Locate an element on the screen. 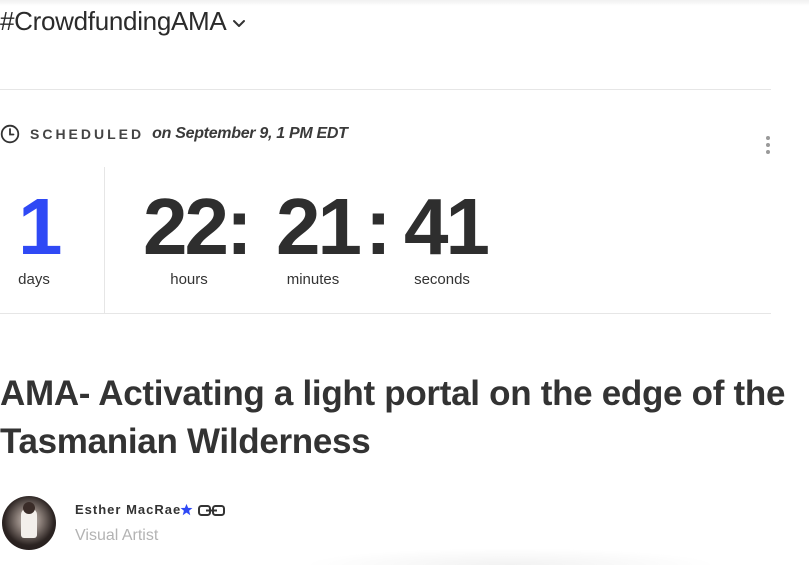 The height and width of the screenshot is (565, 809). hashtag-dropdown: #CrowdfundingAMA is located at coordinates (123, 21).